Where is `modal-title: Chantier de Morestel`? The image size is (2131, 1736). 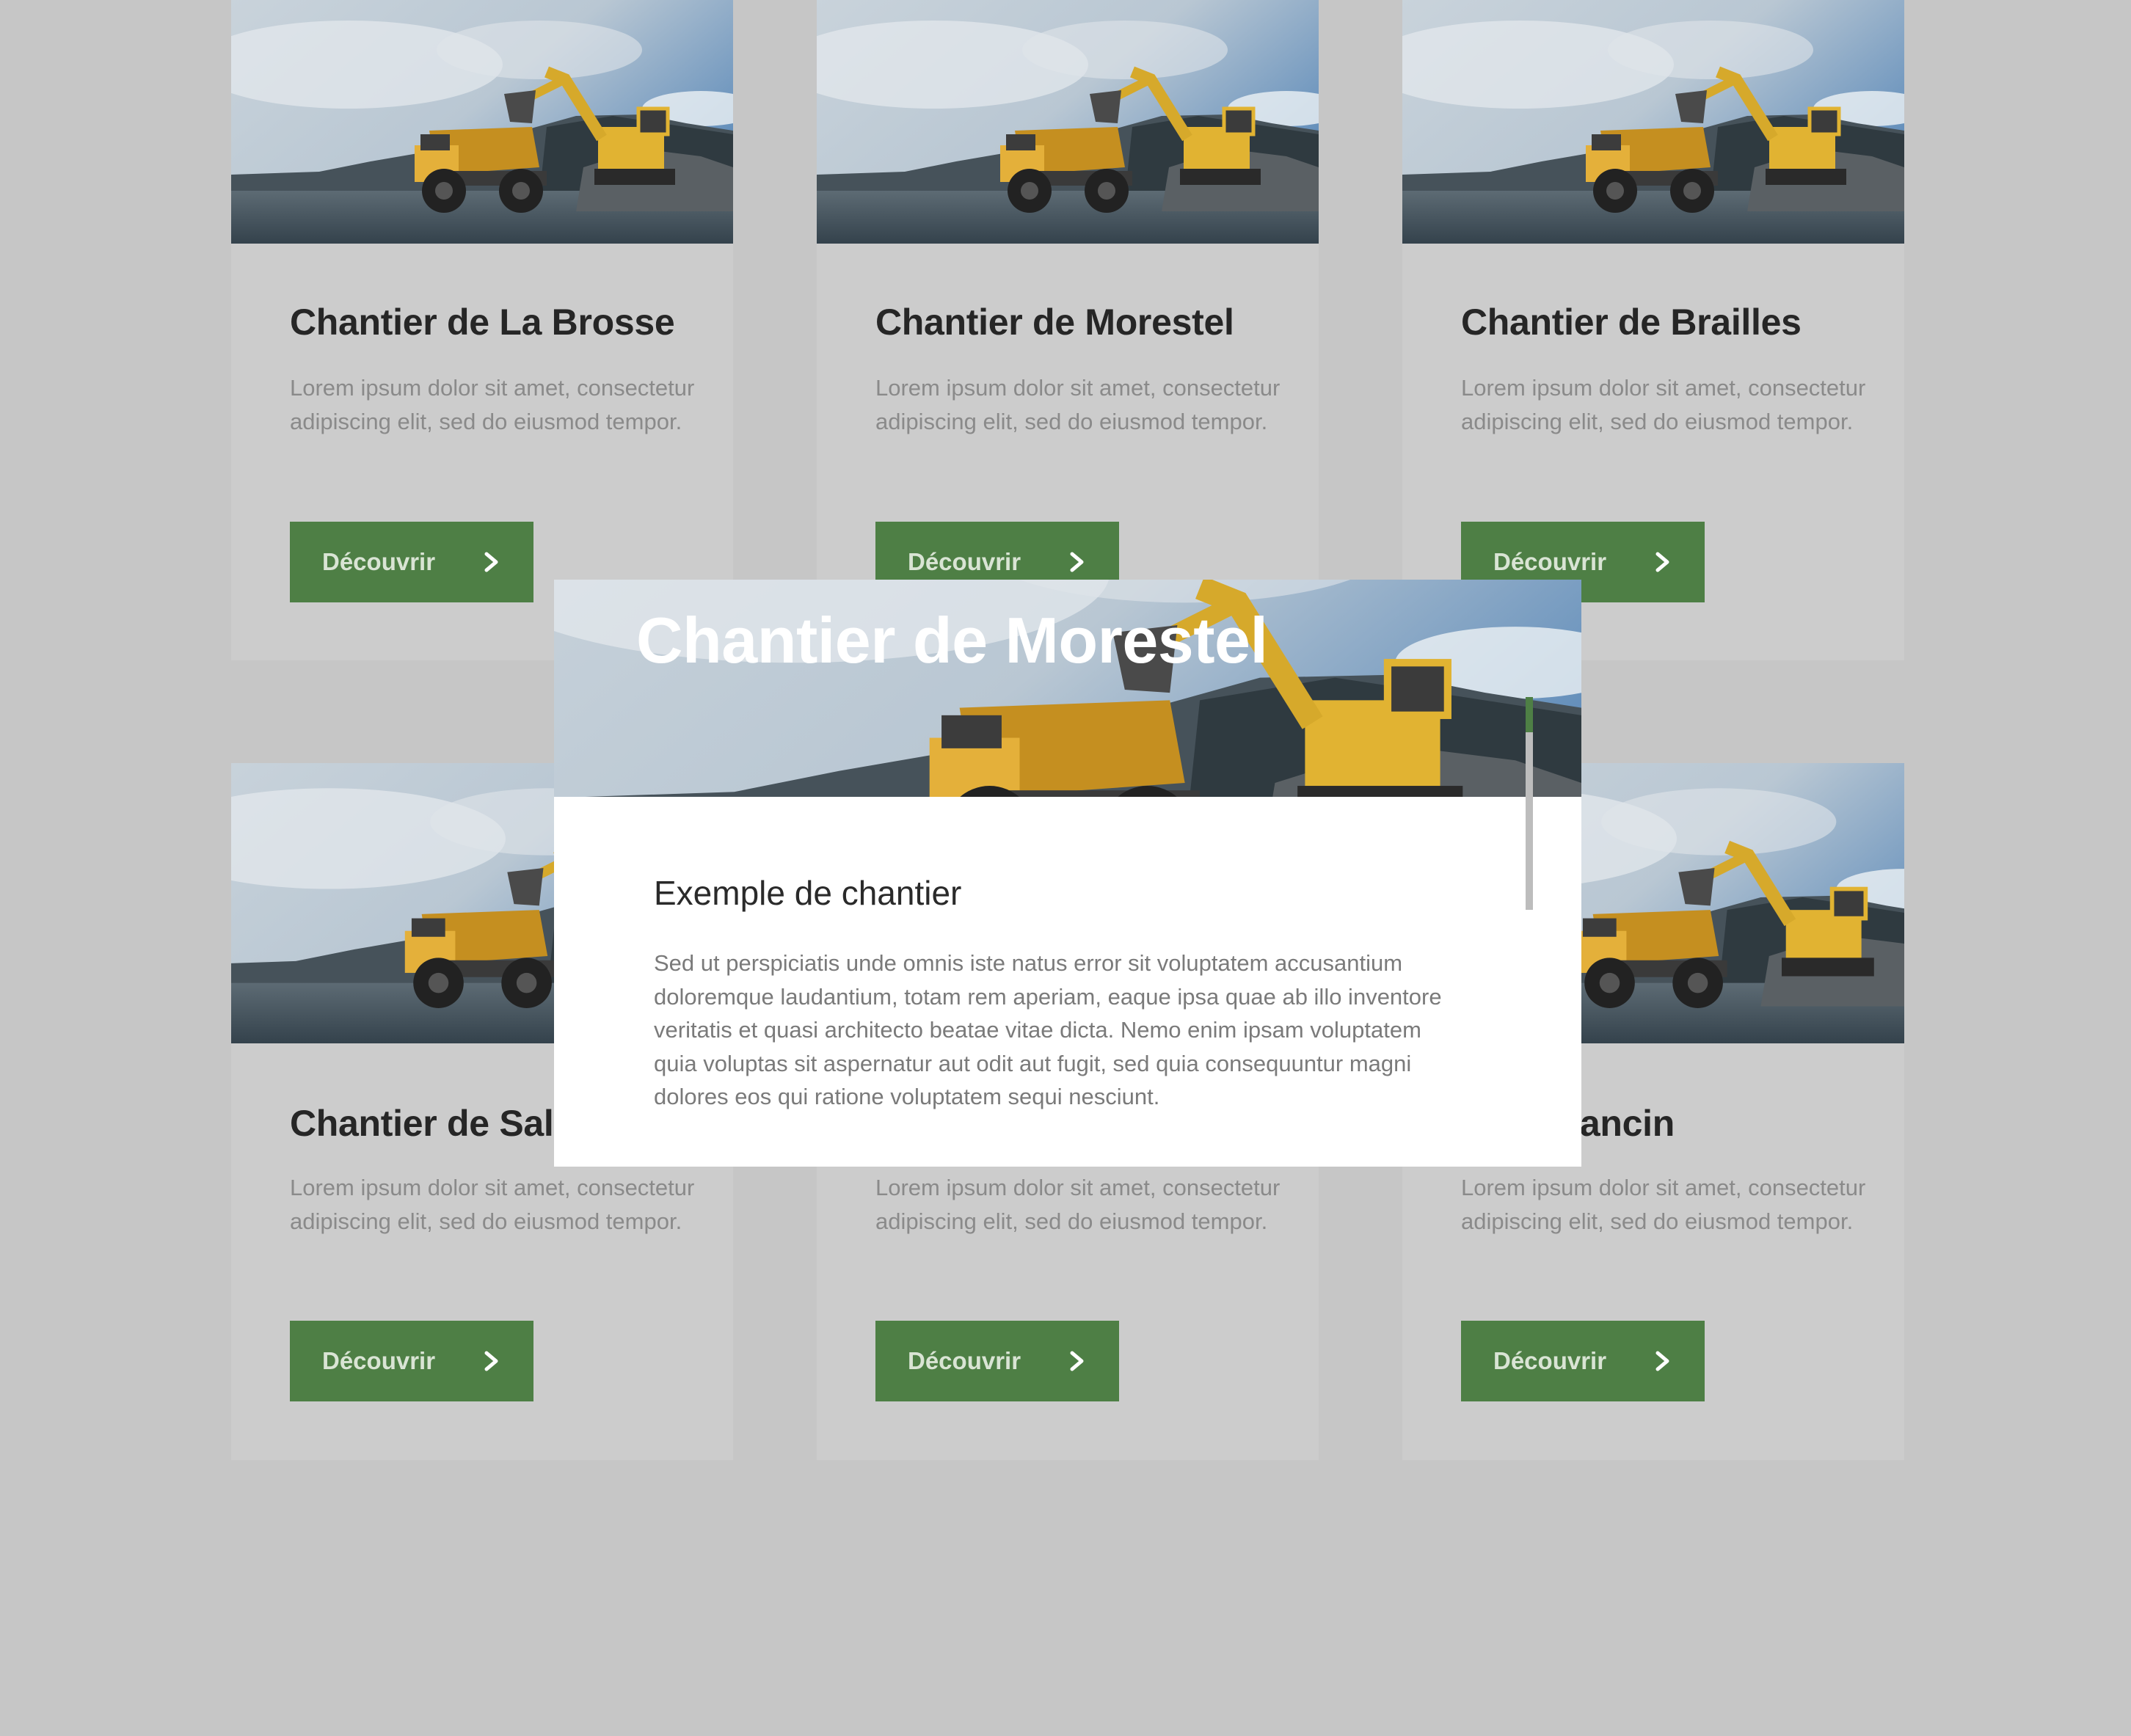 modal-title: Chantier de Morestel is located at coordinates (952, 640).